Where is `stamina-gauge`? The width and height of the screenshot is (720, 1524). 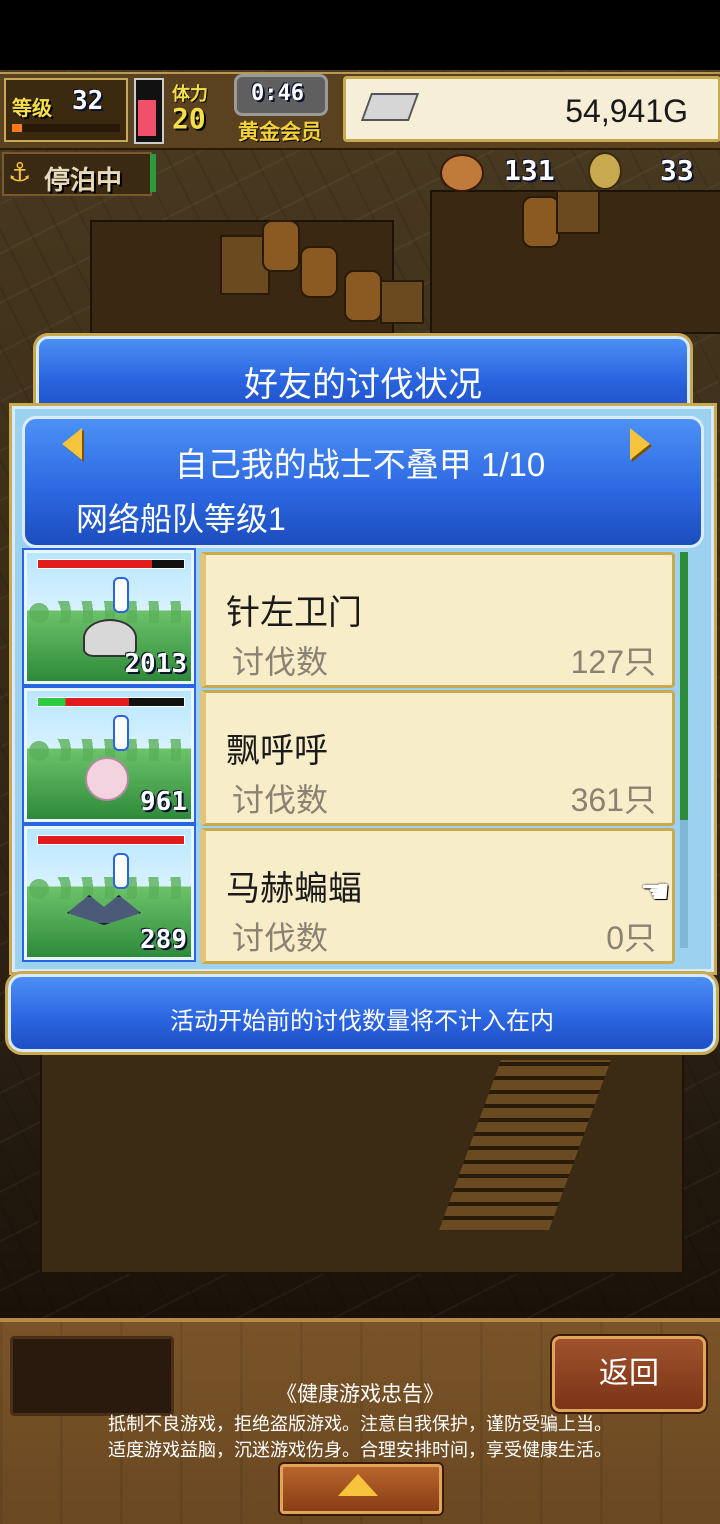
stamina-gauge is located at coordinates (149, 111).